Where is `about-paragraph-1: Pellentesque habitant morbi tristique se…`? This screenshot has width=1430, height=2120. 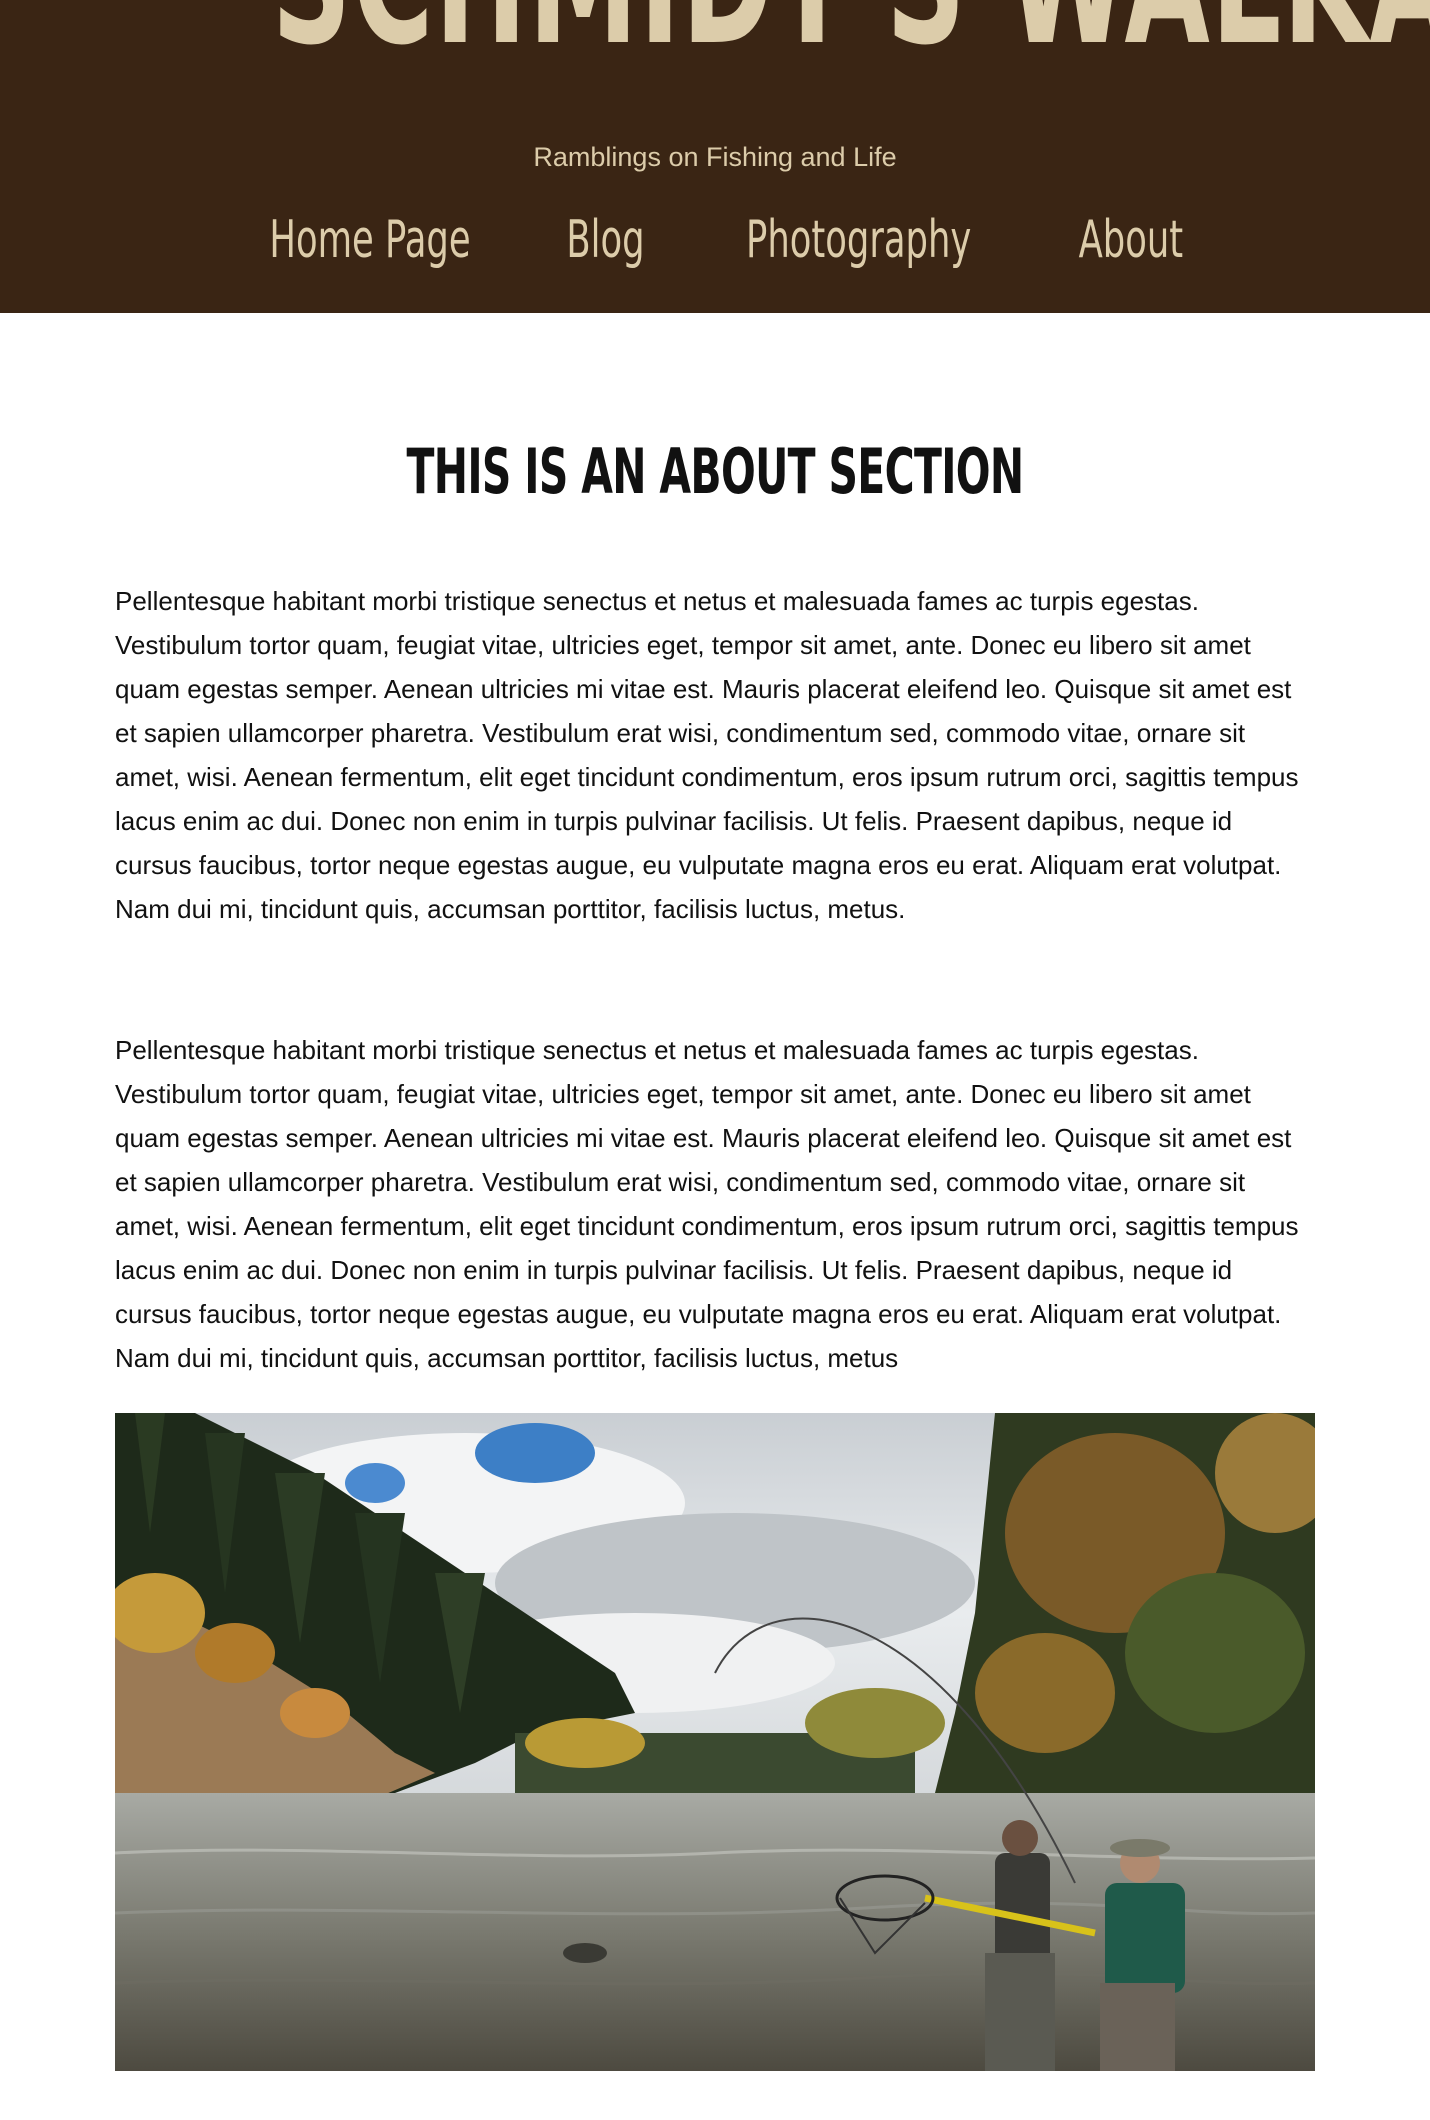 about-paragraph-1: Pellentesque habitant morbi tristique se… is located at coordinates (707, 755).